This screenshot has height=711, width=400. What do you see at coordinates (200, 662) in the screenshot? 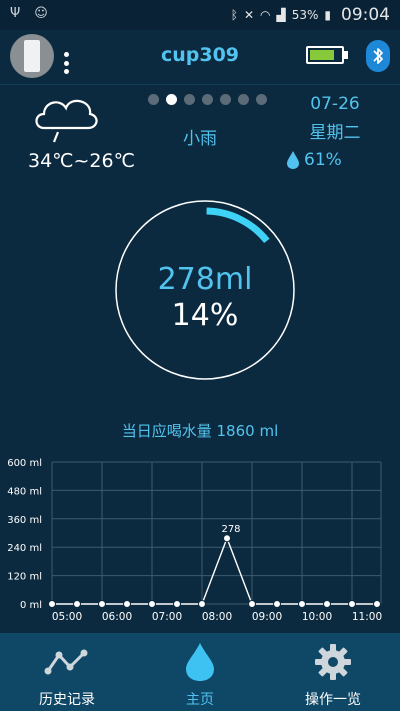
I see `water-drop-icon` at bounding box center [200, 662].